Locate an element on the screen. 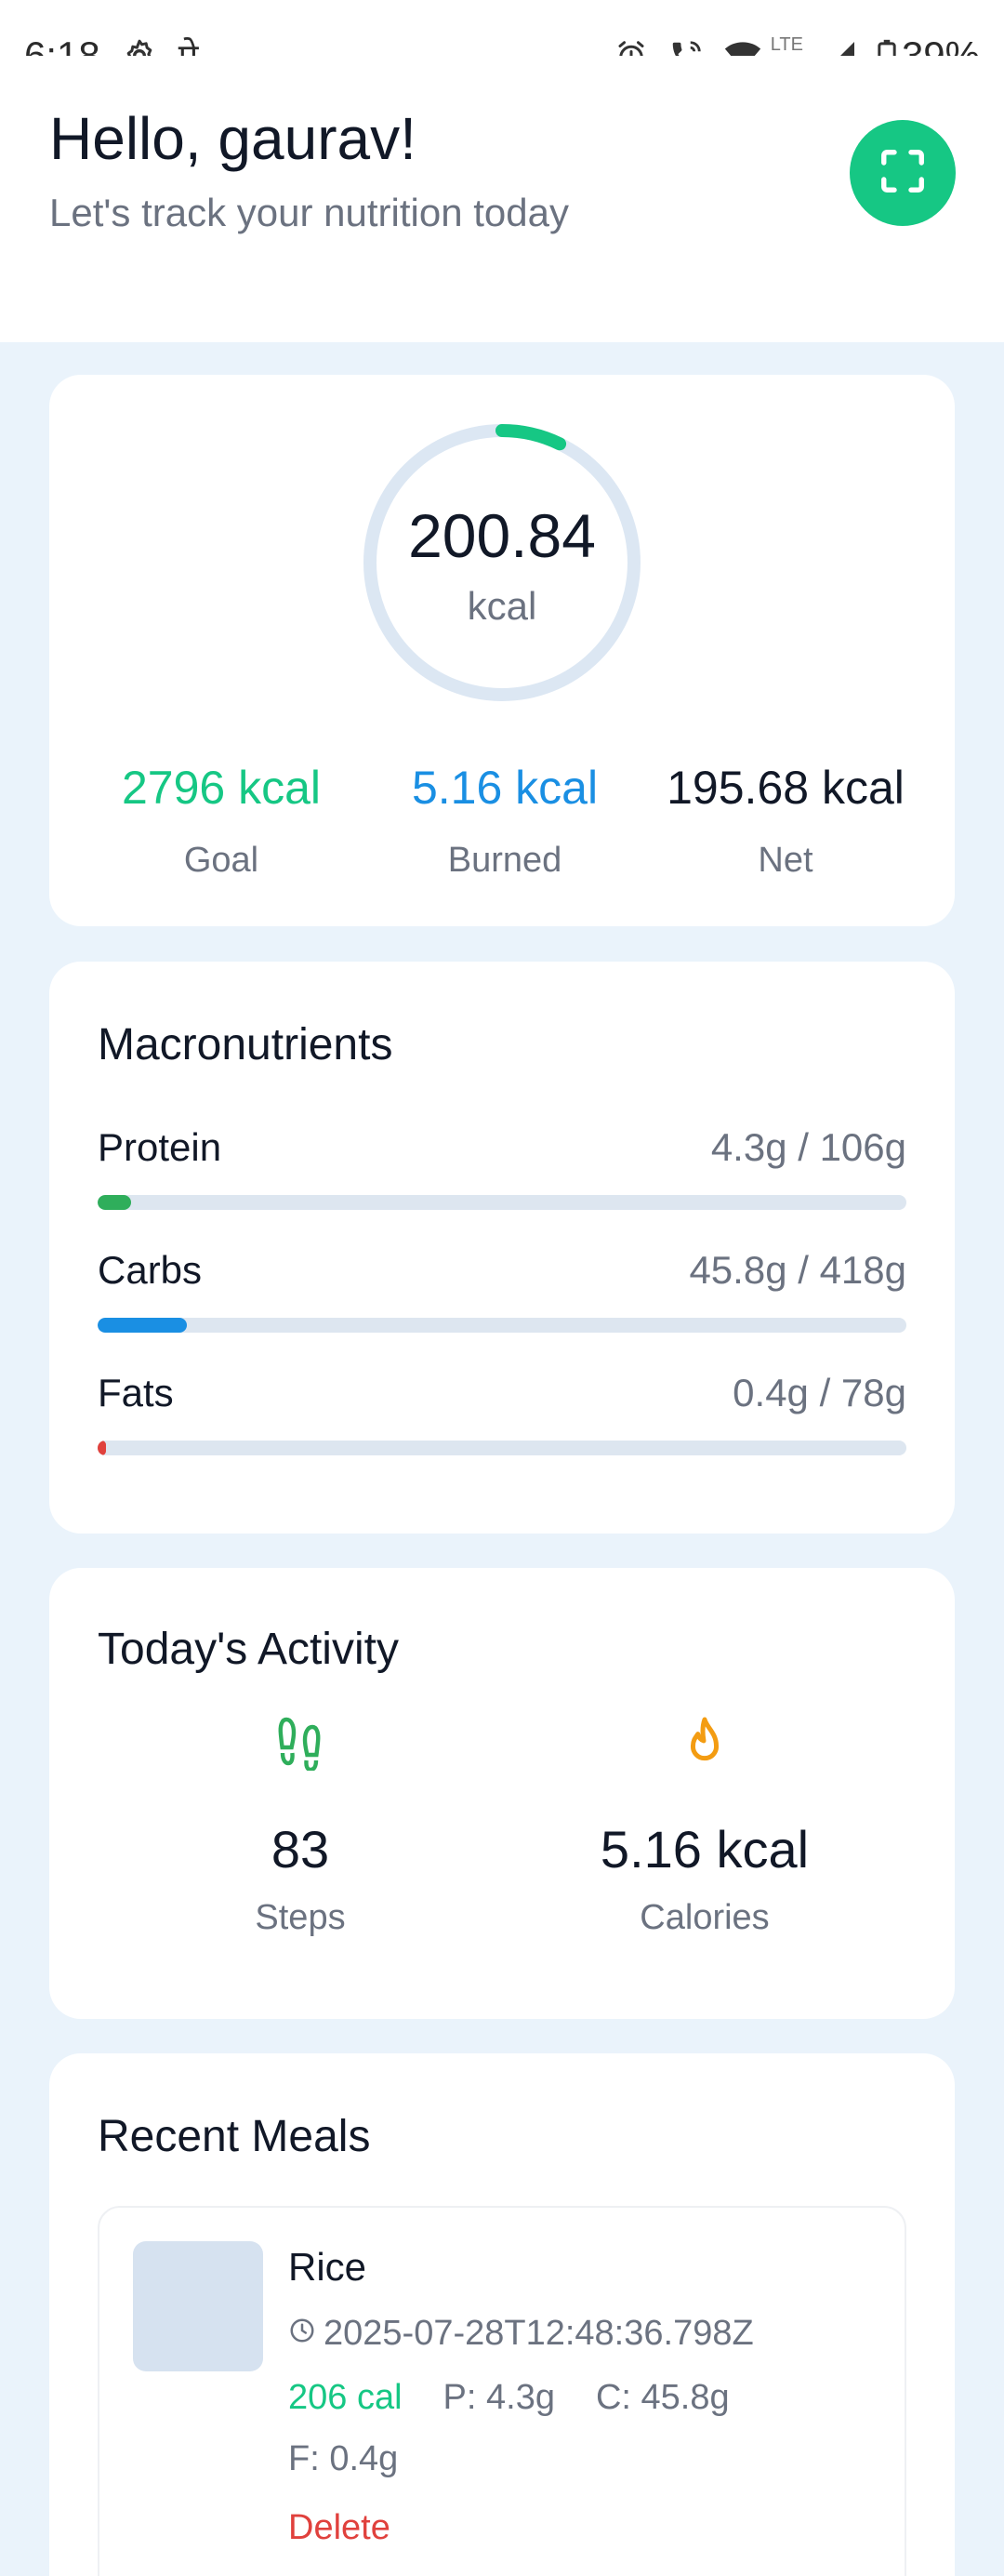 This screenshot has height=2576, width=1004. clock-icon is located at coordinates (302, 2334).